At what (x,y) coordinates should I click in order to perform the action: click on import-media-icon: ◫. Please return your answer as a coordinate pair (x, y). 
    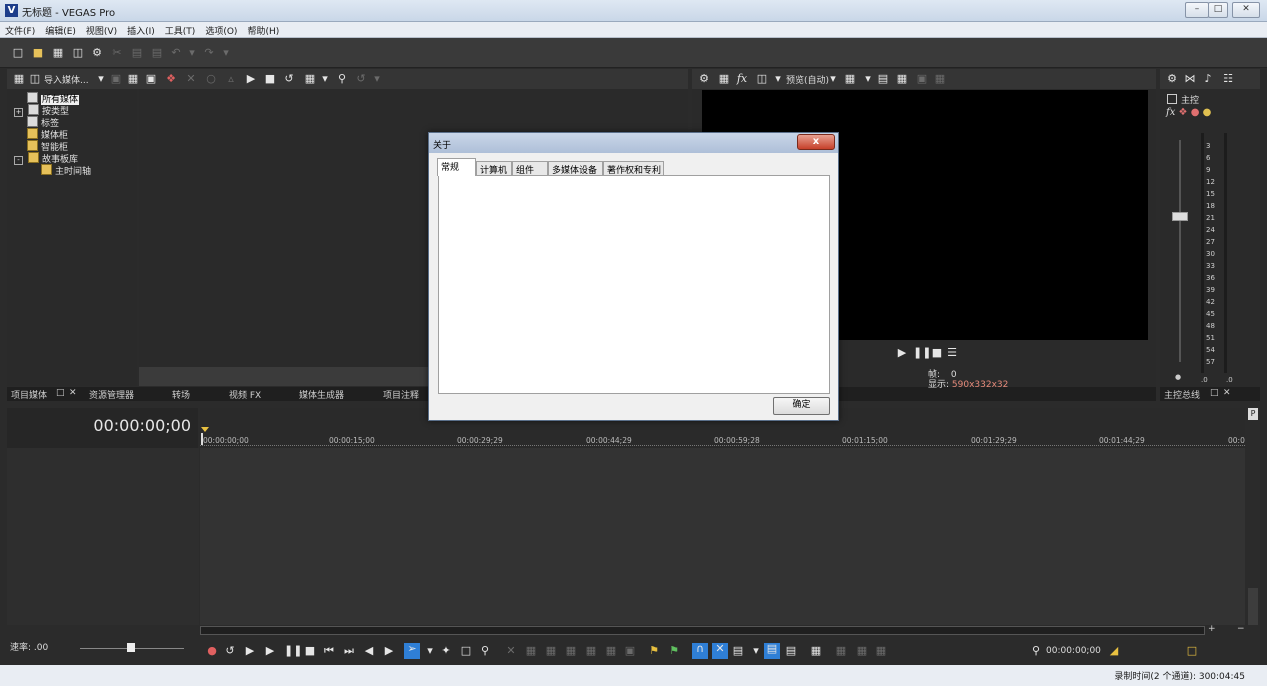
    Looking at the image, I should click on (35, 79).